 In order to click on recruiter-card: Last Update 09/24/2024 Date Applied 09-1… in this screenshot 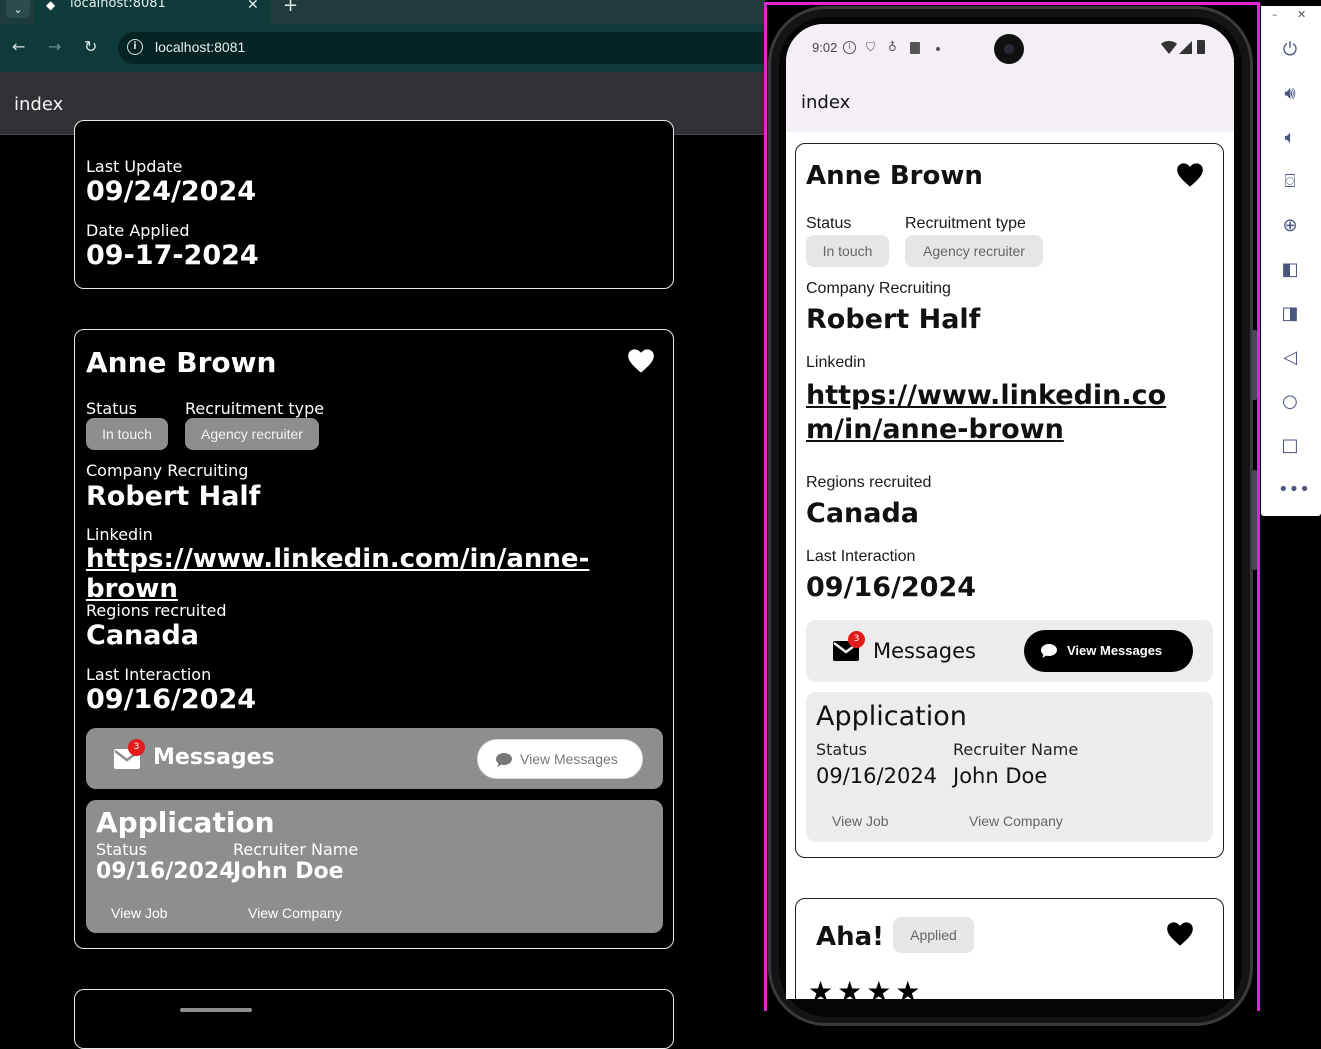, I will do `click(374, 204)`.